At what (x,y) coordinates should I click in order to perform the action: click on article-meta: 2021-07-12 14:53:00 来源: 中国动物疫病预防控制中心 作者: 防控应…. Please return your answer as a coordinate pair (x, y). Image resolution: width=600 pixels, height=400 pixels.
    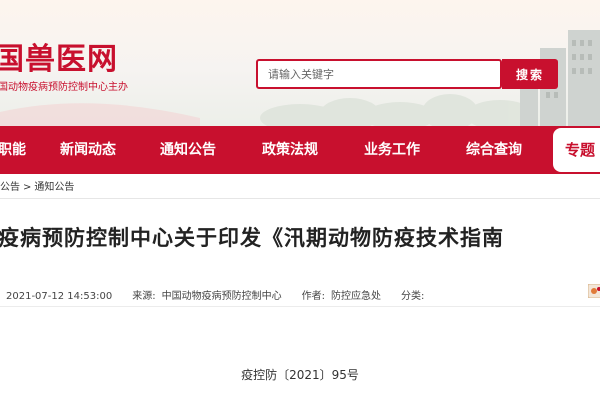
    Looking at the image, I should click on (215, 294).